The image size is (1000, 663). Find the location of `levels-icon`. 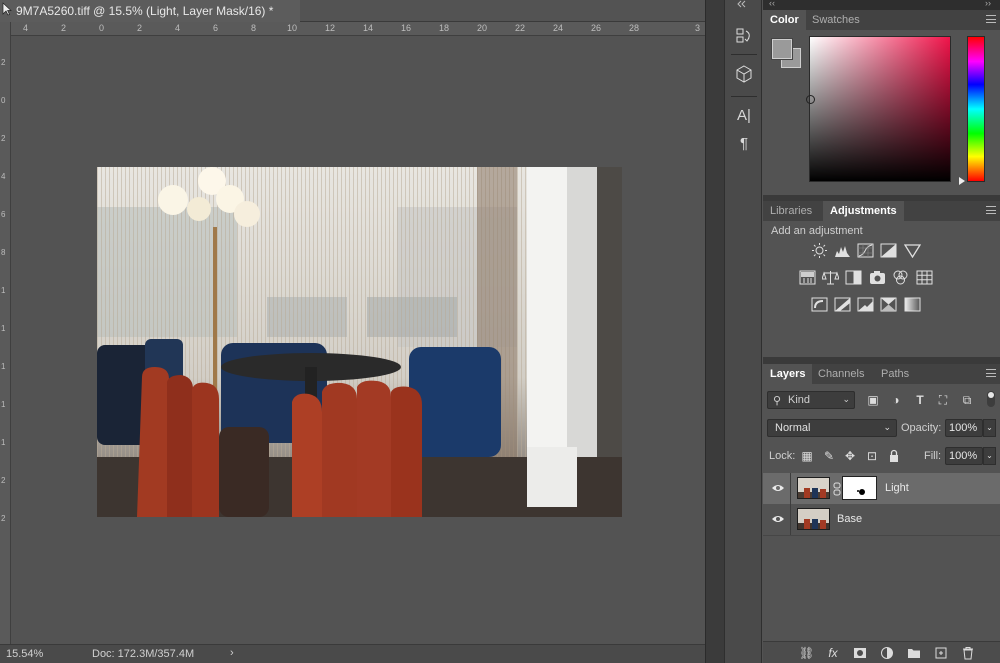

levels-icon is located at coordinates (842, 250).